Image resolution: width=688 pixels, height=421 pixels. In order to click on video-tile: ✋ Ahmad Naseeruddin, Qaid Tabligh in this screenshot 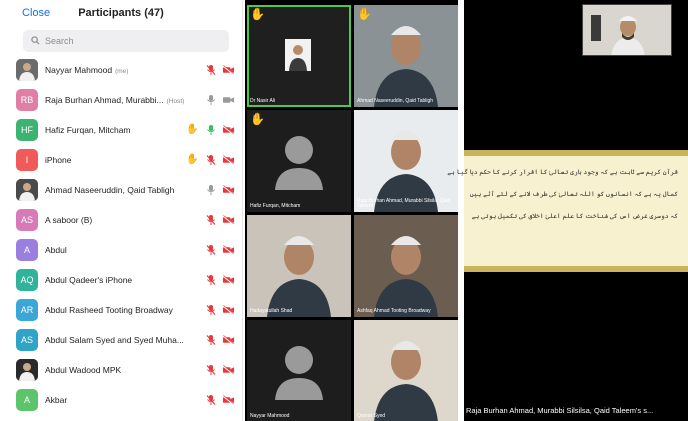, I will do `click(406, 56)`.